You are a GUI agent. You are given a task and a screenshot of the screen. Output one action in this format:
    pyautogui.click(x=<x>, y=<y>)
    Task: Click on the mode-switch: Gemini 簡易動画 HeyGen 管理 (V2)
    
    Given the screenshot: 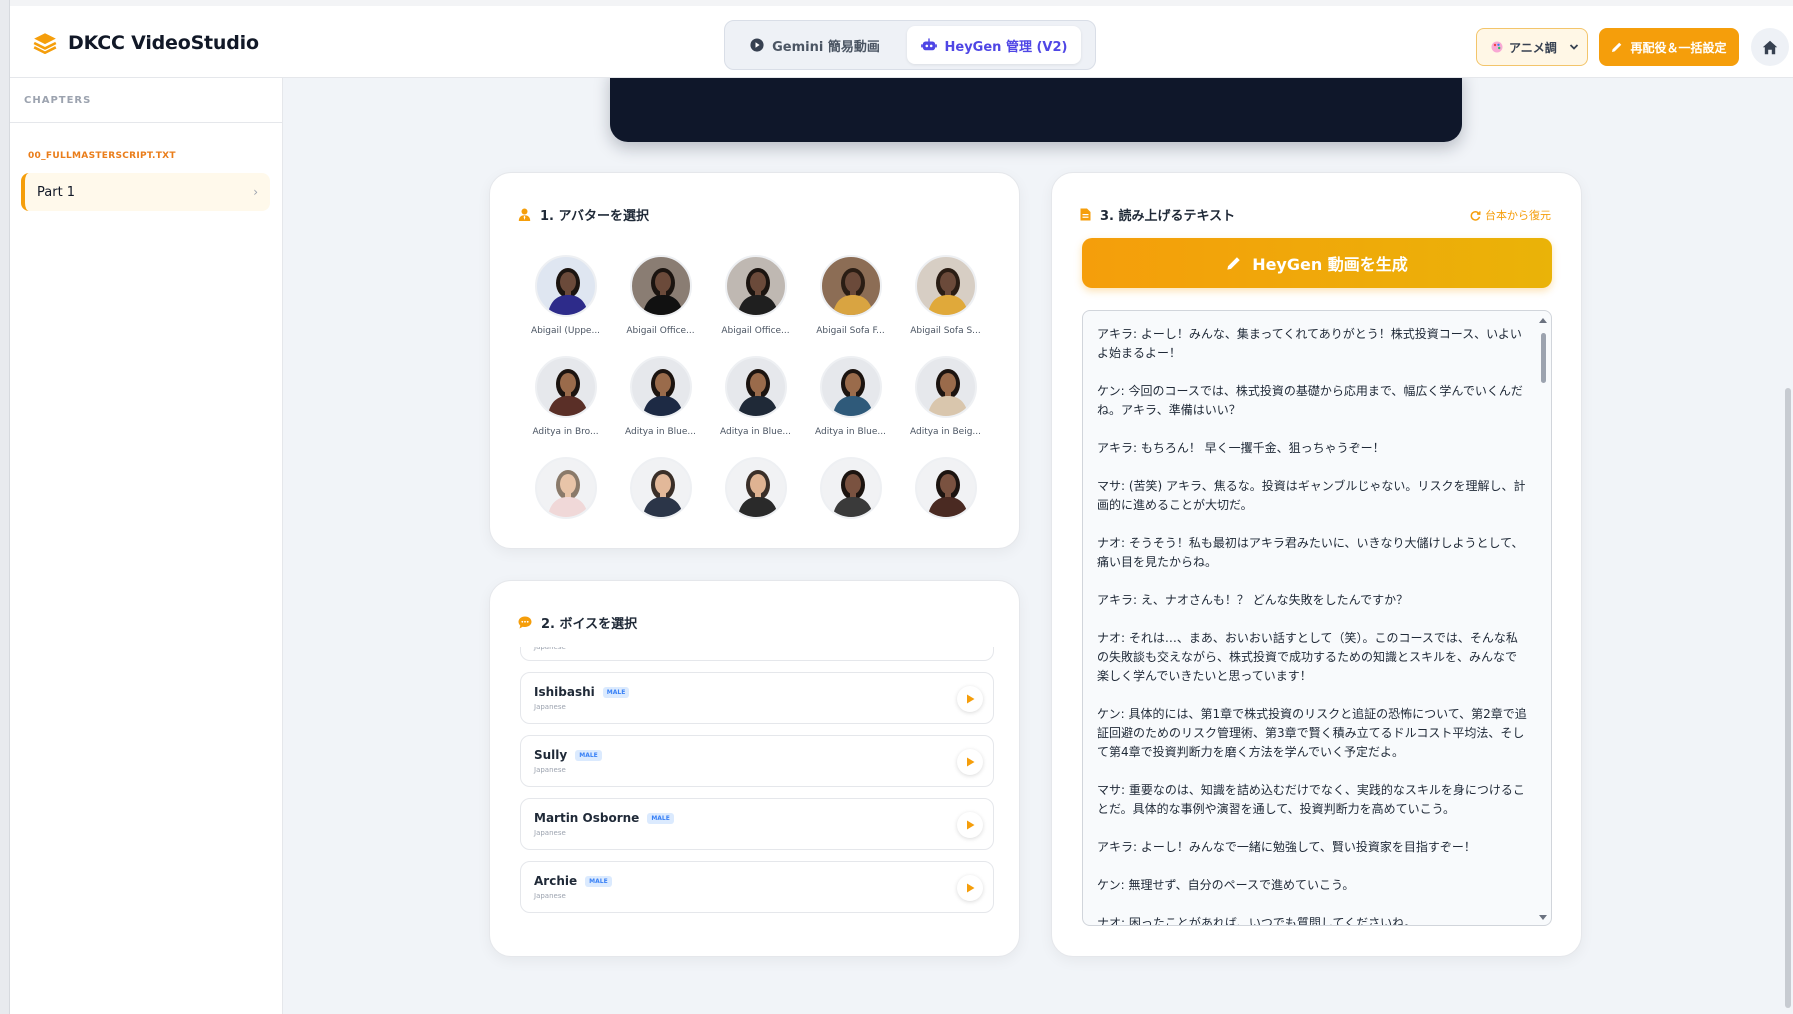 What is the action you would take?
    pyautogui.click(x=910, y=45)
    